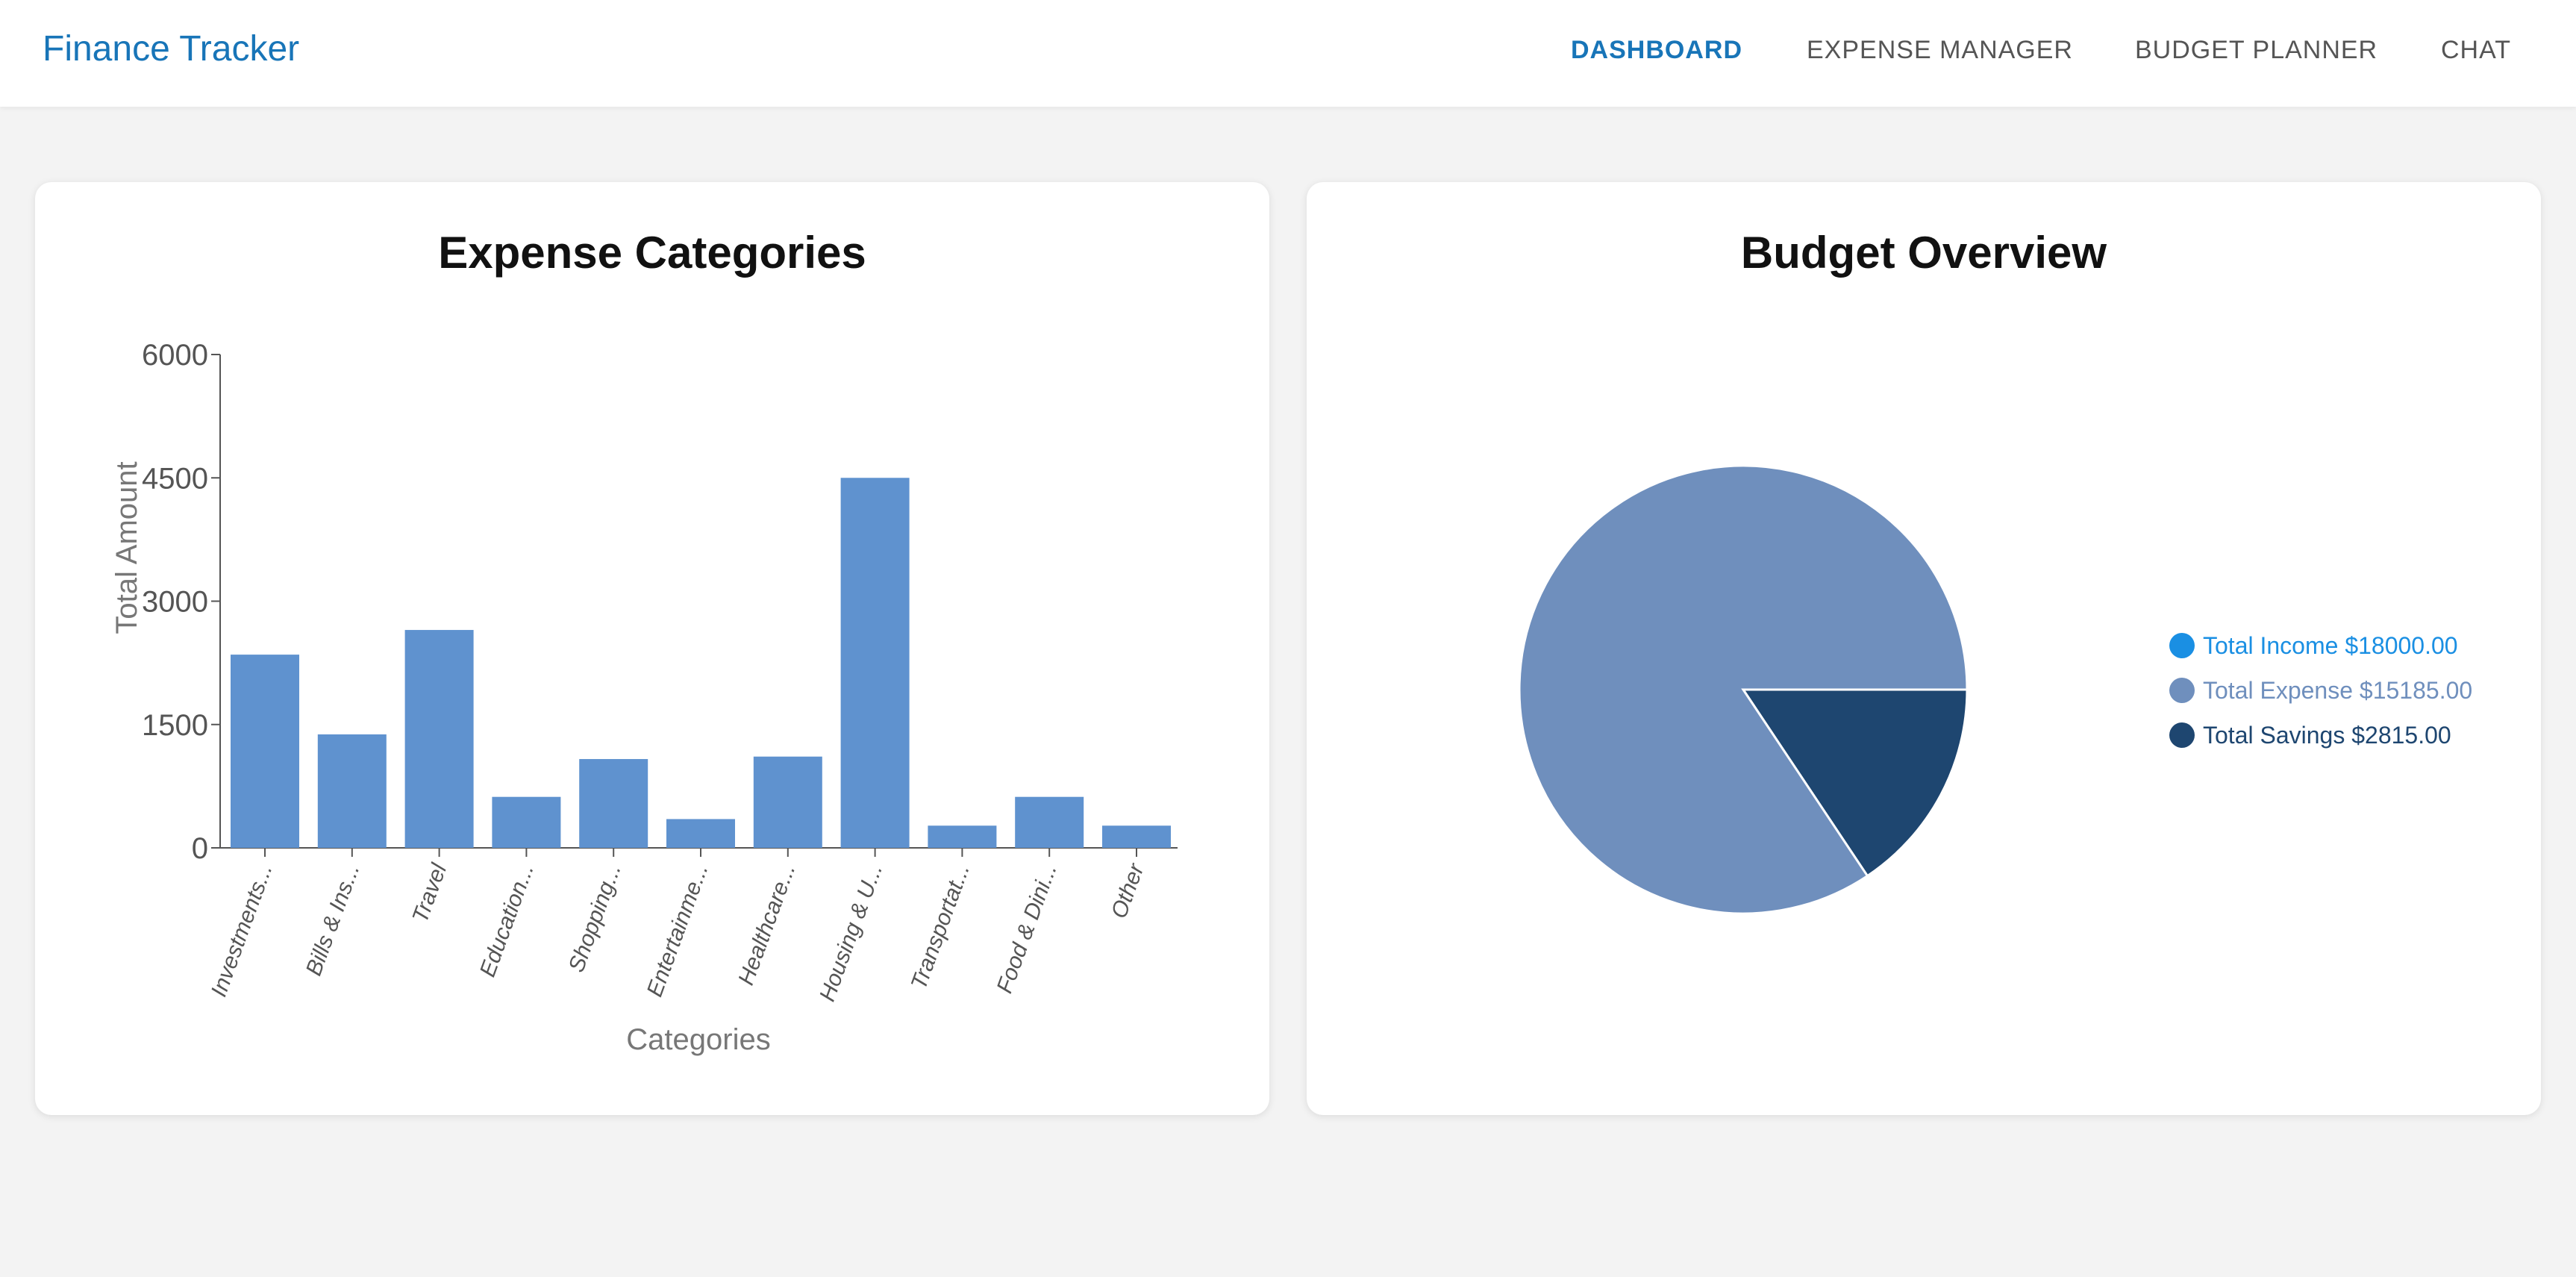  I want to click on legend-label: Total Income $18000.00, so click(2330, 645).